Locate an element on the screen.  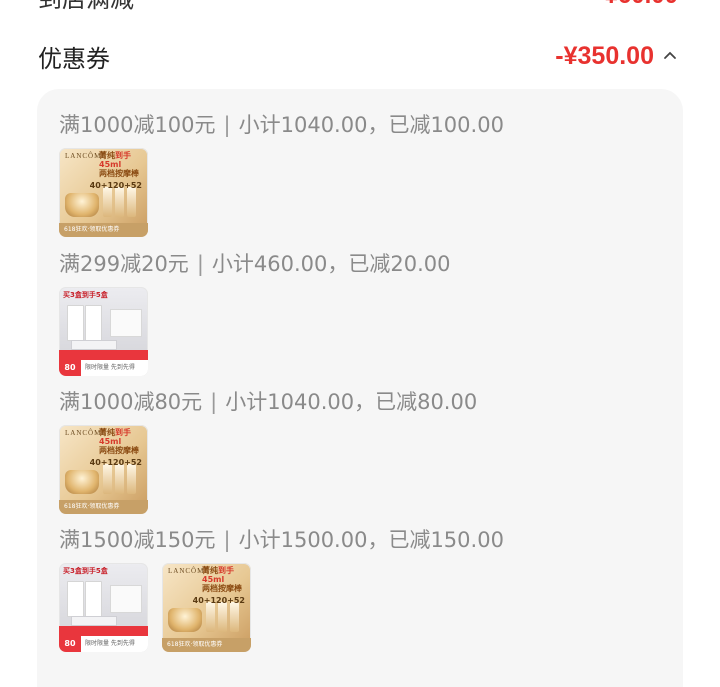
coupon-summary: 小计1040.00，已减100.00 is located at coordinates (371, 125).